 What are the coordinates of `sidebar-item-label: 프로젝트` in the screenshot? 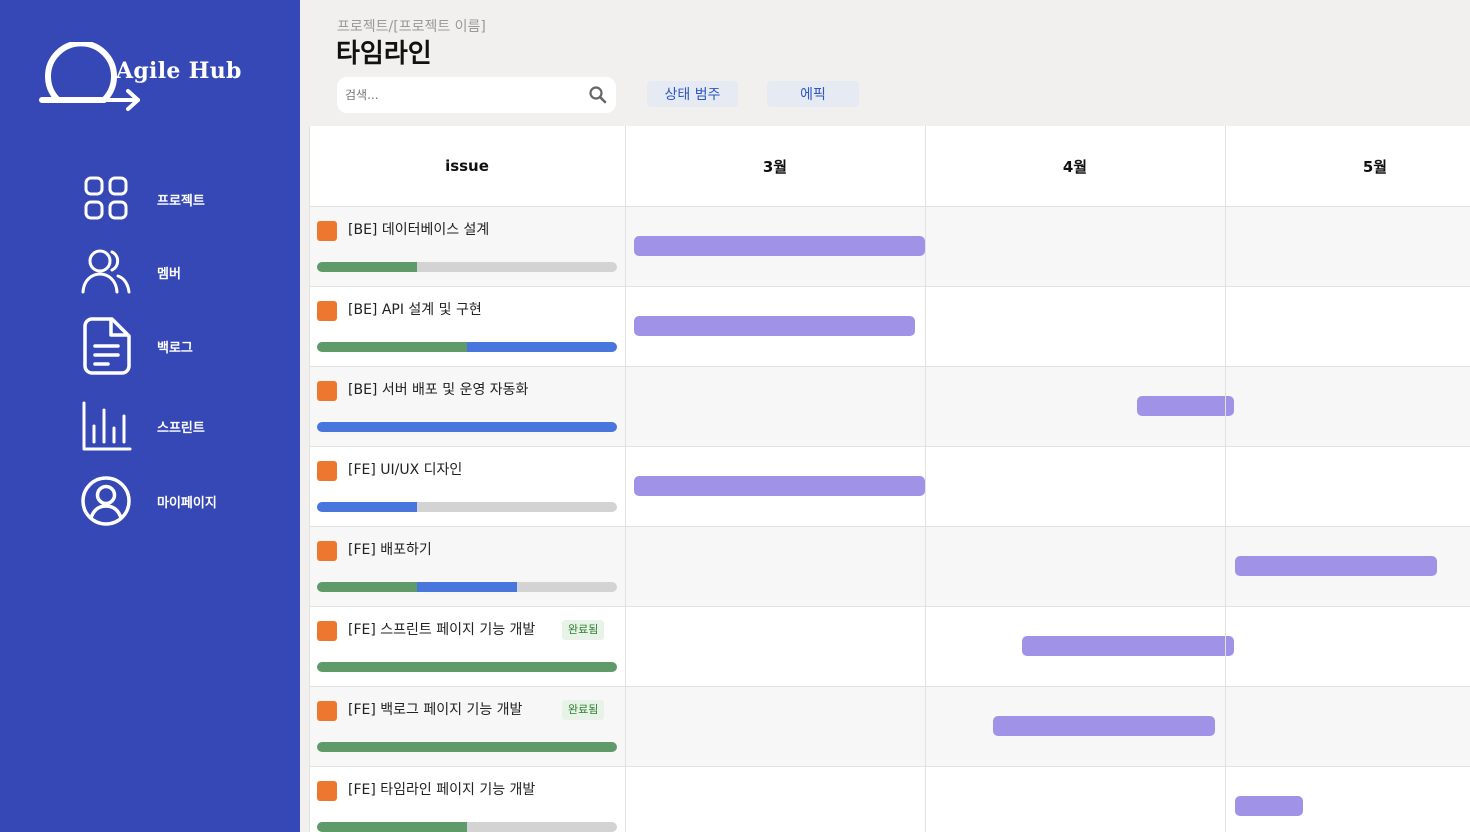 It's located at (181, 201).